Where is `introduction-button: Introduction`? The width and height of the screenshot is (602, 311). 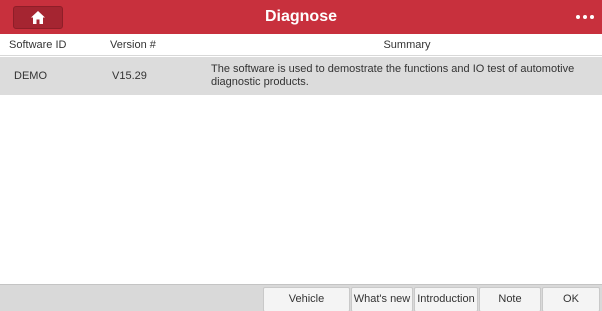
introduction-button: Introduction is located at coordinates (446, 299).